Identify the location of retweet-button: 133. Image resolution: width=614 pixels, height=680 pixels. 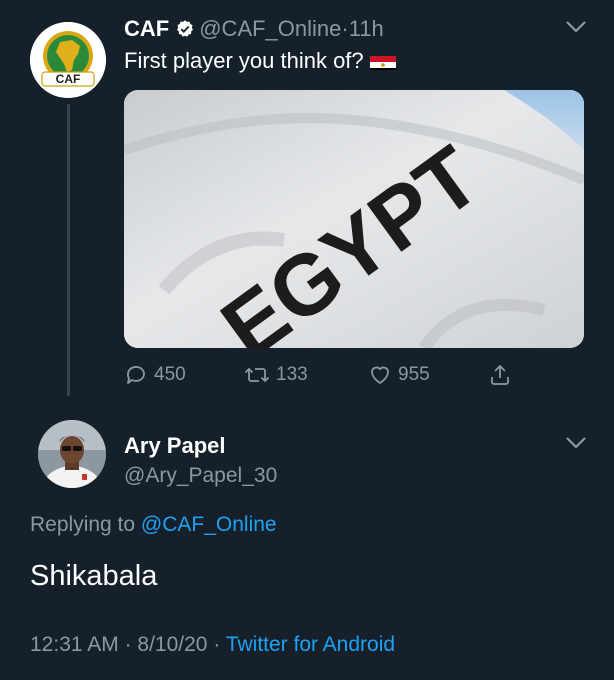
(276, 375).